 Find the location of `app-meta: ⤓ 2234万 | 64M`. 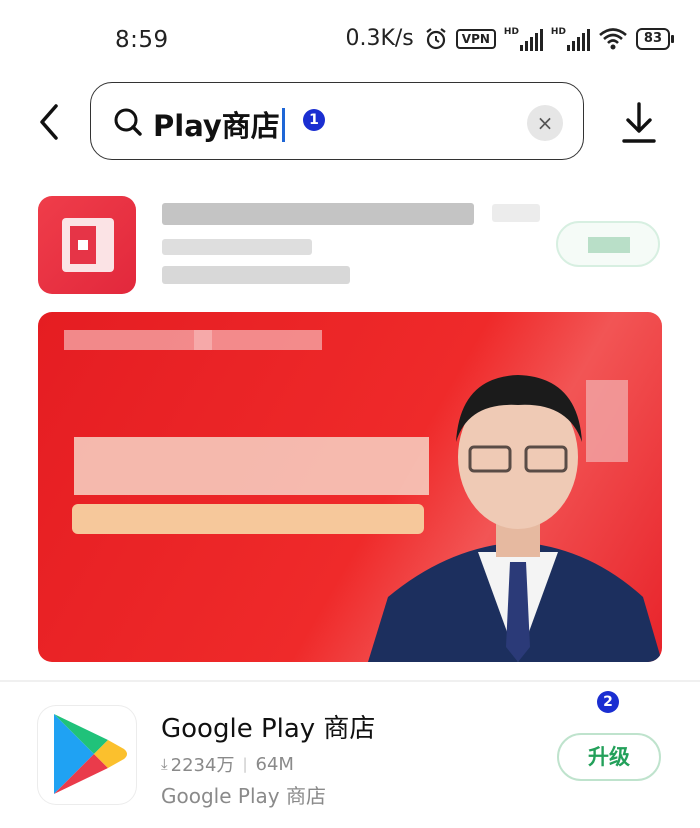

app-meta: ⤓ 2234万 | 64M is located at coordinates (227, 764).